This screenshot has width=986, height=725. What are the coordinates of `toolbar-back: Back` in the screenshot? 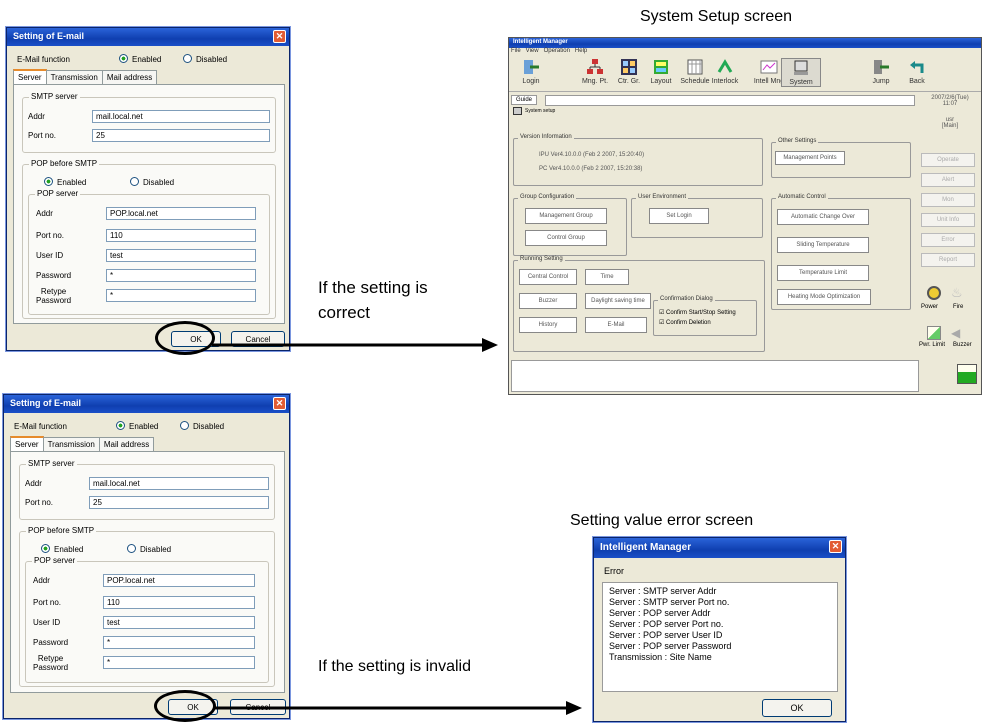 It's located at (917, 71).